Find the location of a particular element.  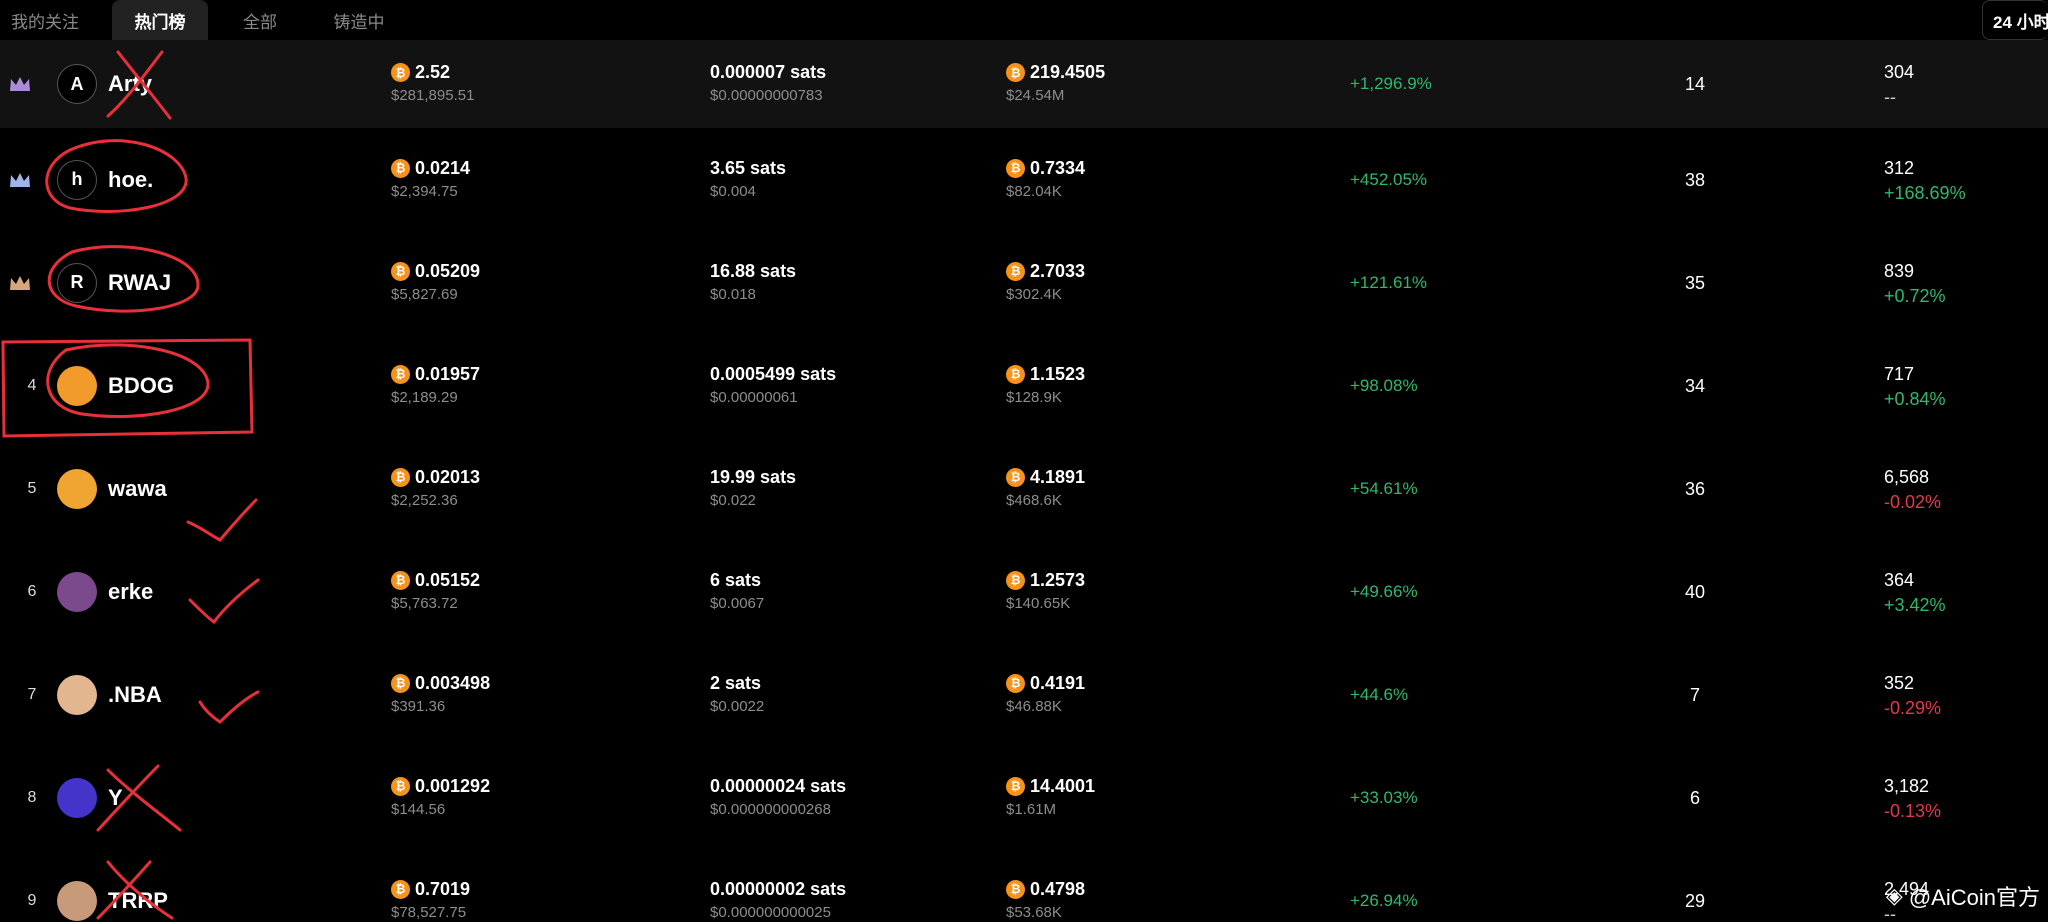

volume-usd: $24.54M is located at coordinates (1035, 95).